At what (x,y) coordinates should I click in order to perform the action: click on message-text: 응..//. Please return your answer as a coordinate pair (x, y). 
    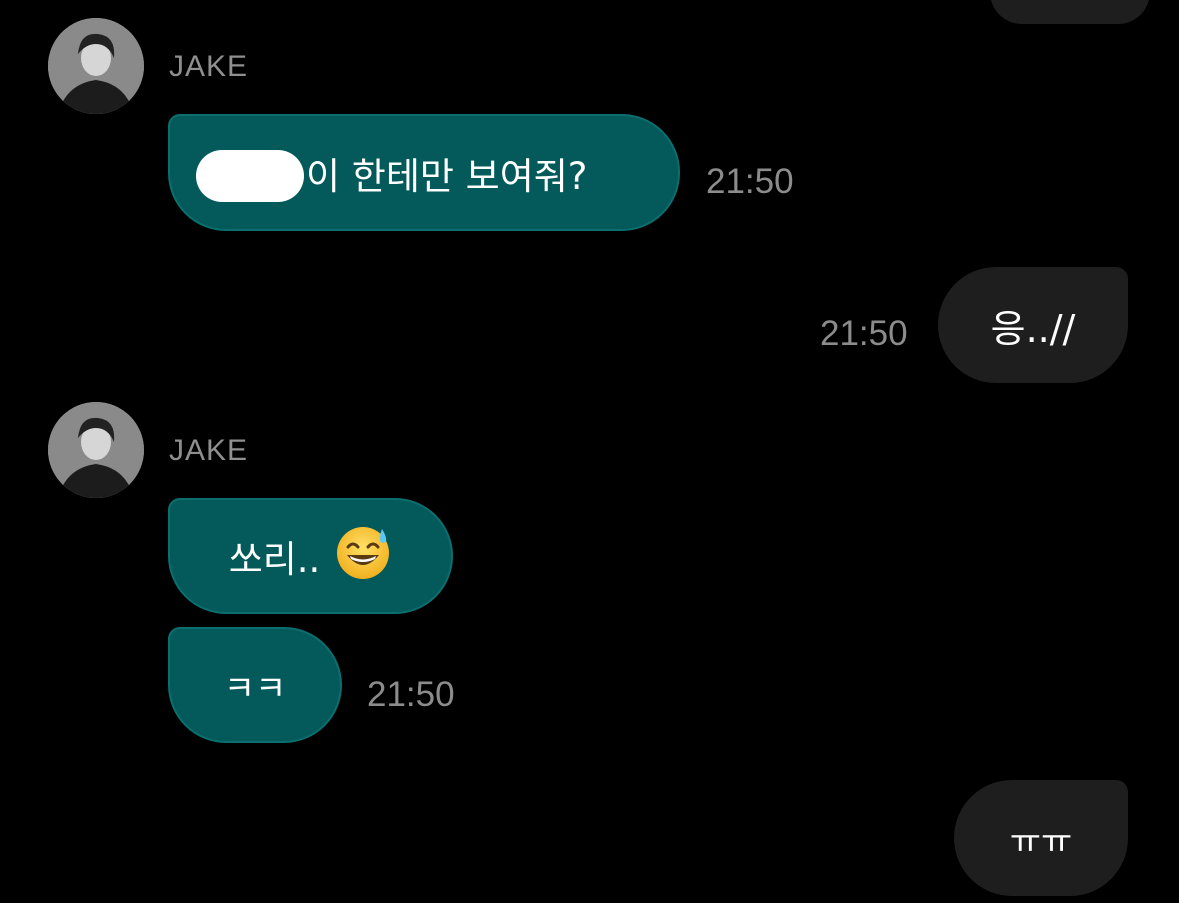
    Looking at the image, I should click on (1033, 328).